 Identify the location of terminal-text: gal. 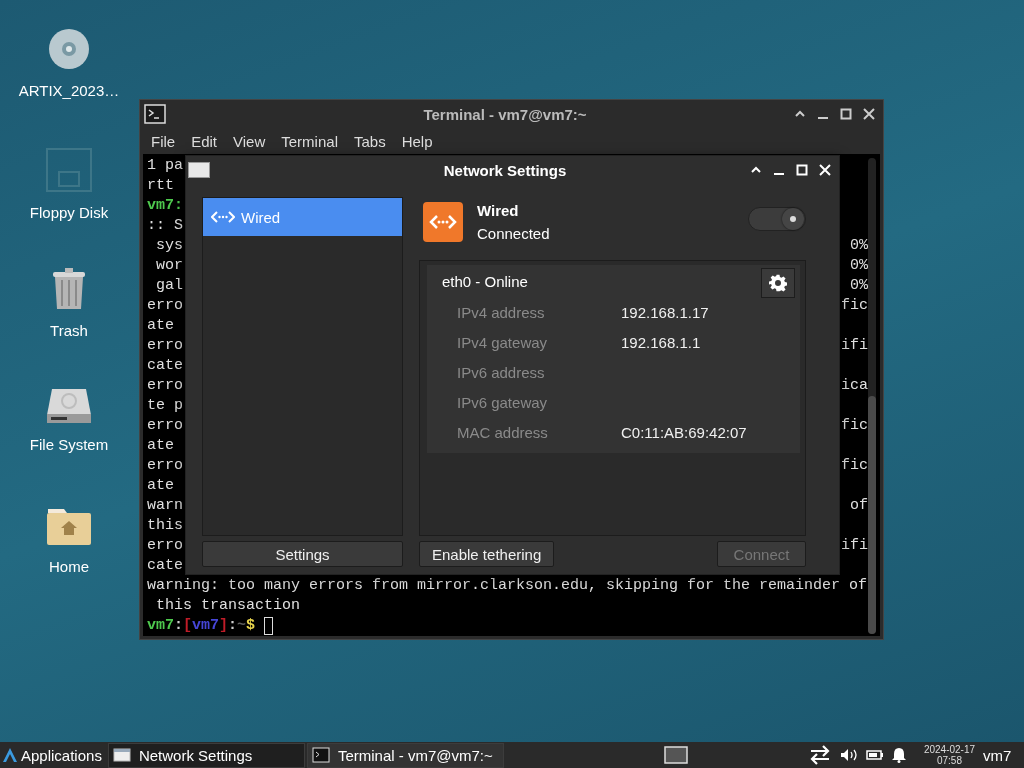
(169, 286).